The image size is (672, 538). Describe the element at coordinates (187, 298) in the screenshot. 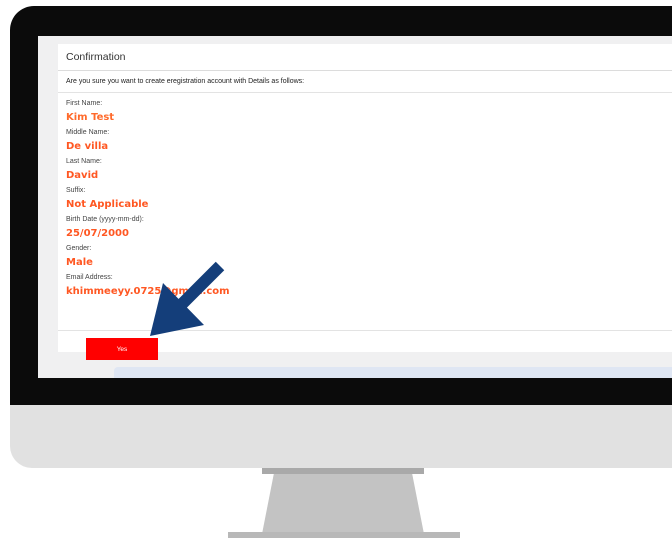

I see `pointer-arrow-icon` at that location.